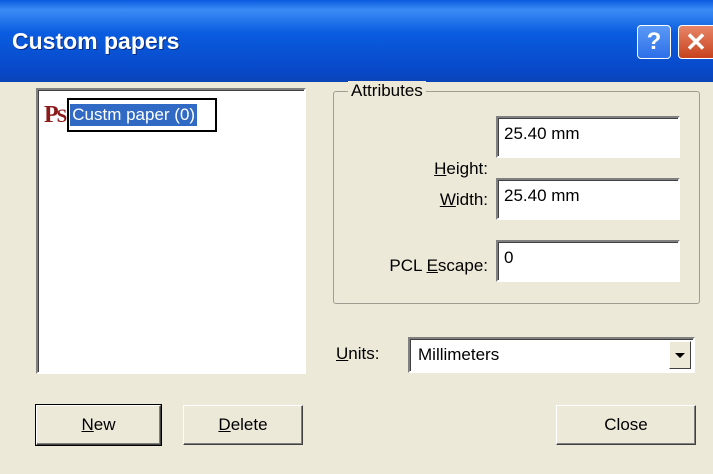 This screenshot has height=474, width=713. I want to click on rename-field: Custm paper (0), so click(142, 115).